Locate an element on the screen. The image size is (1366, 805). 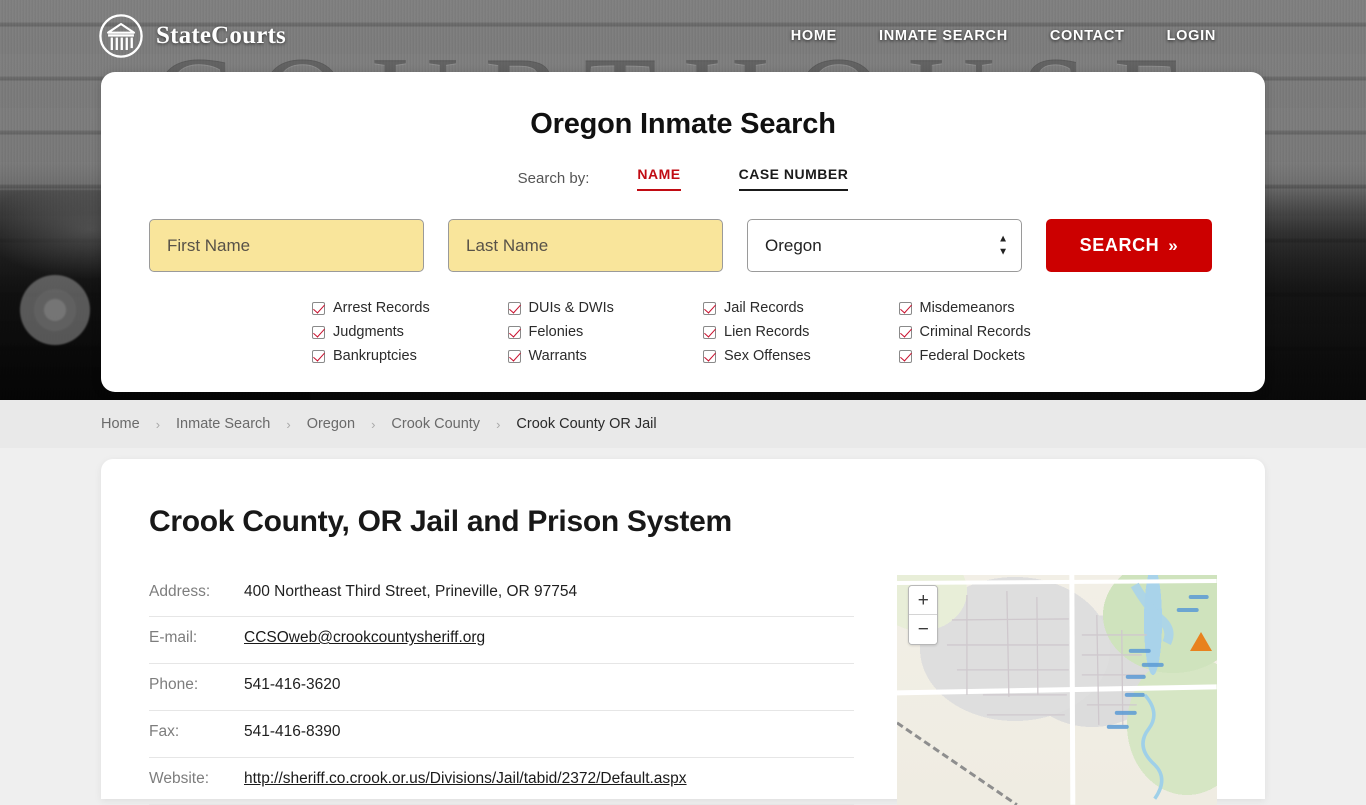
nav-item-login: LOGIN is located at coordinates (1191, 36).